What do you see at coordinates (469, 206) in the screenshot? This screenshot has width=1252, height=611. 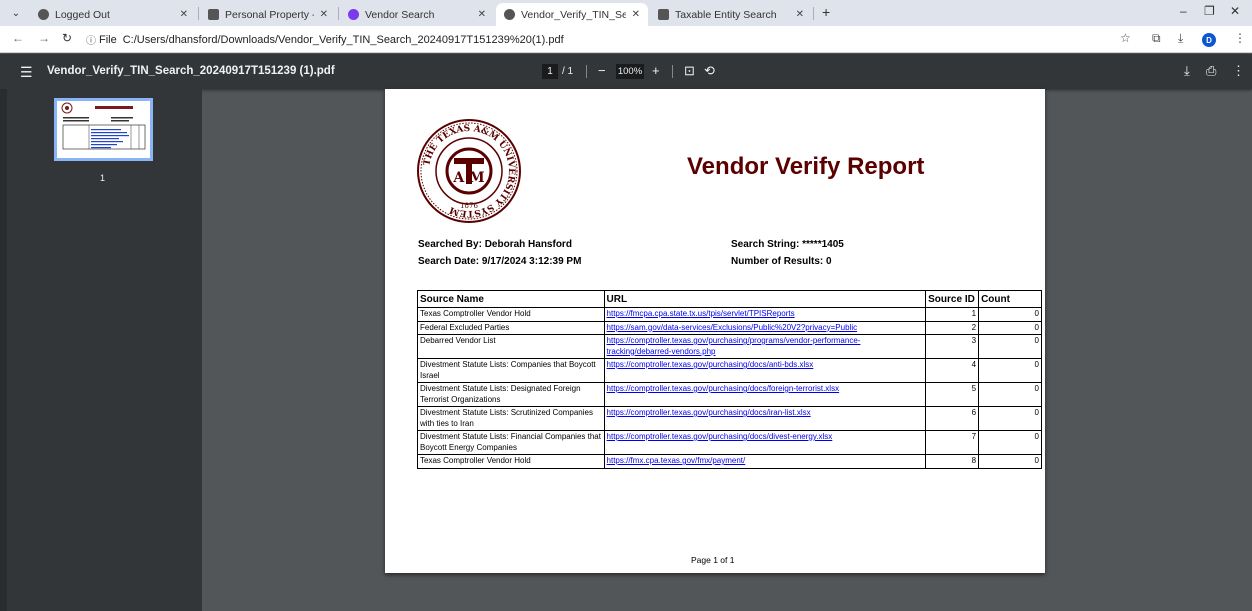 I see `svg-text: 1876` at bounding box center [469, 206].